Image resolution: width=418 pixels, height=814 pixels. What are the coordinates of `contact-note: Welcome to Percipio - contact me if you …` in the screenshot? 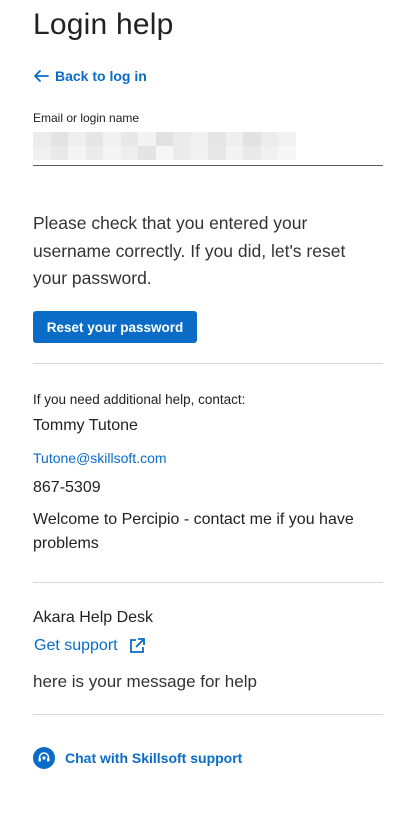 It's located at (193, 531).